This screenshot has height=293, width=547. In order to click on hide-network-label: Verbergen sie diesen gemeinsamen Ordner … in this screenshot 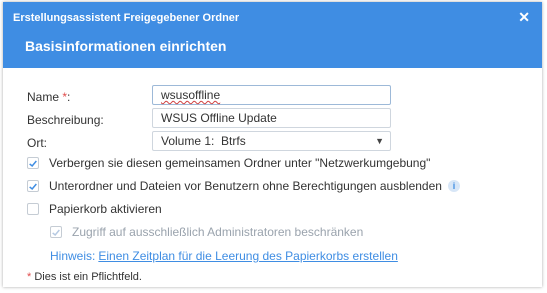, I will do `click(240, 163)`.